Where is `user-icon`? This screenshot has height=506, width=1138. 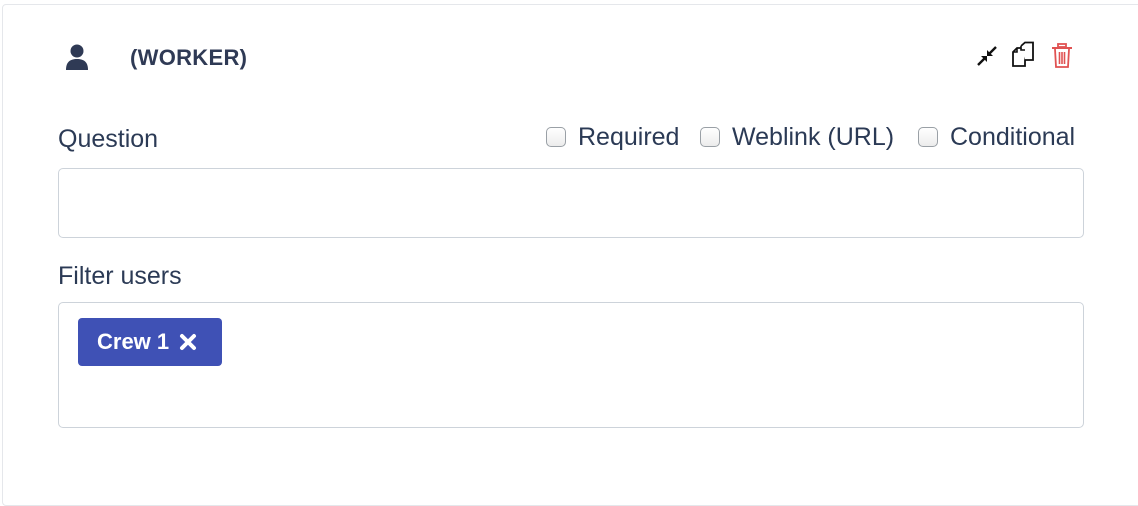 user-icon is located at coordinates (77, 57).